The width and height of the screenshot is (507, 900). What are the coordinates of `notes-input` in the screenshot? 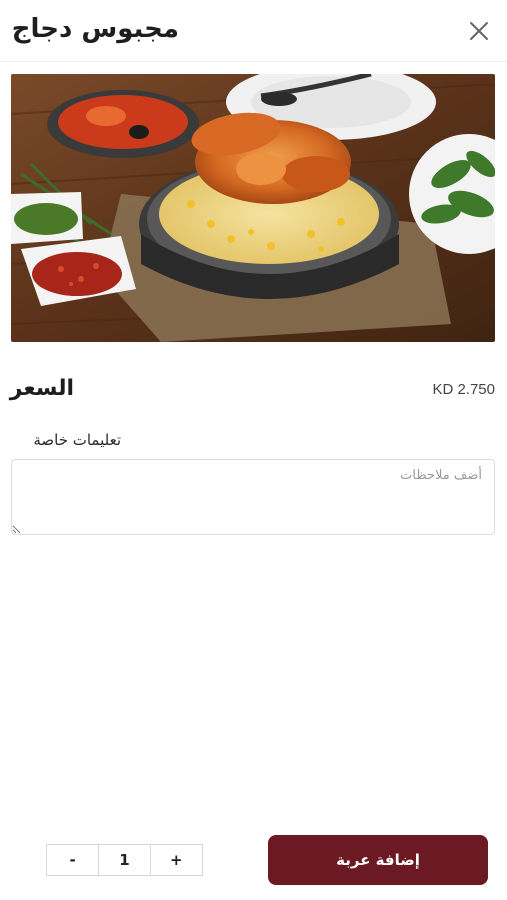 It's located at (253, 497).